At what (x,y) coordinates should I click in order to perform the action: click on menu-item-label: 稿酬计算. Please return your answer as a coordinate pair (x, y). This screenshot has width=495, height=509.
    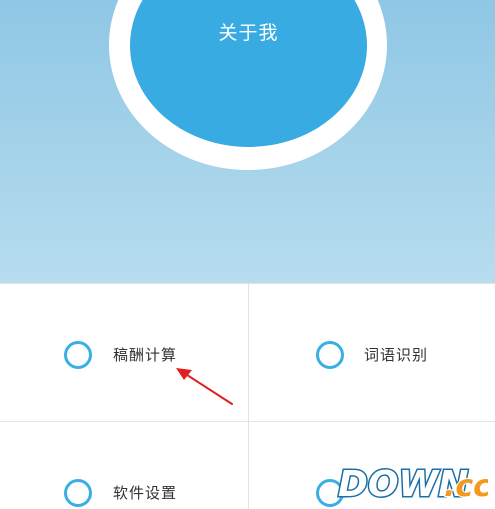
    Looking at the image, I should click on (145, 355).